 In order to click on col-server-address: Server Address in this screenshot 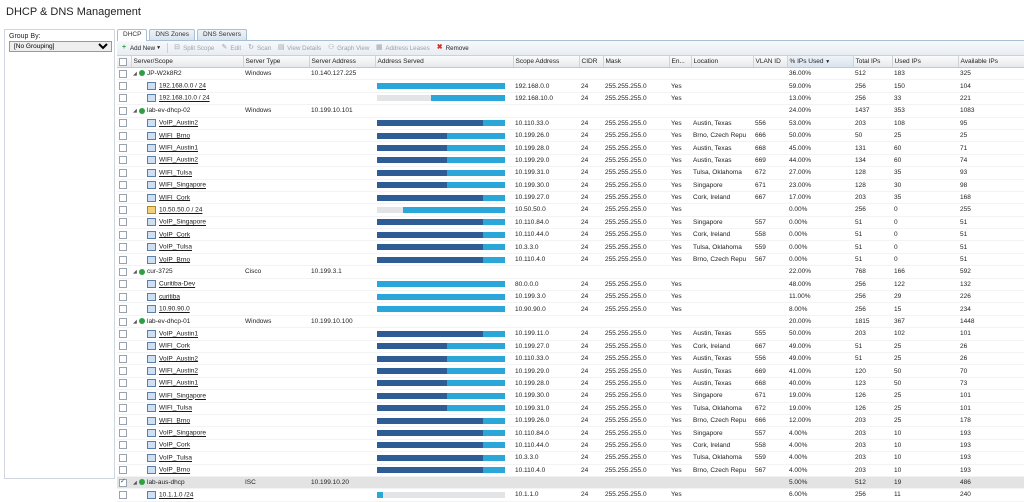, I will do `click(342, 62)`.